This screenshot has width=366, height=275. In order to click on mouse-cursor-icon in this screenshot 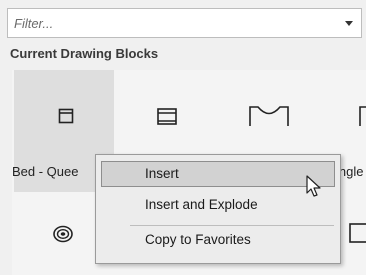, I will do `click(313, 186)`.